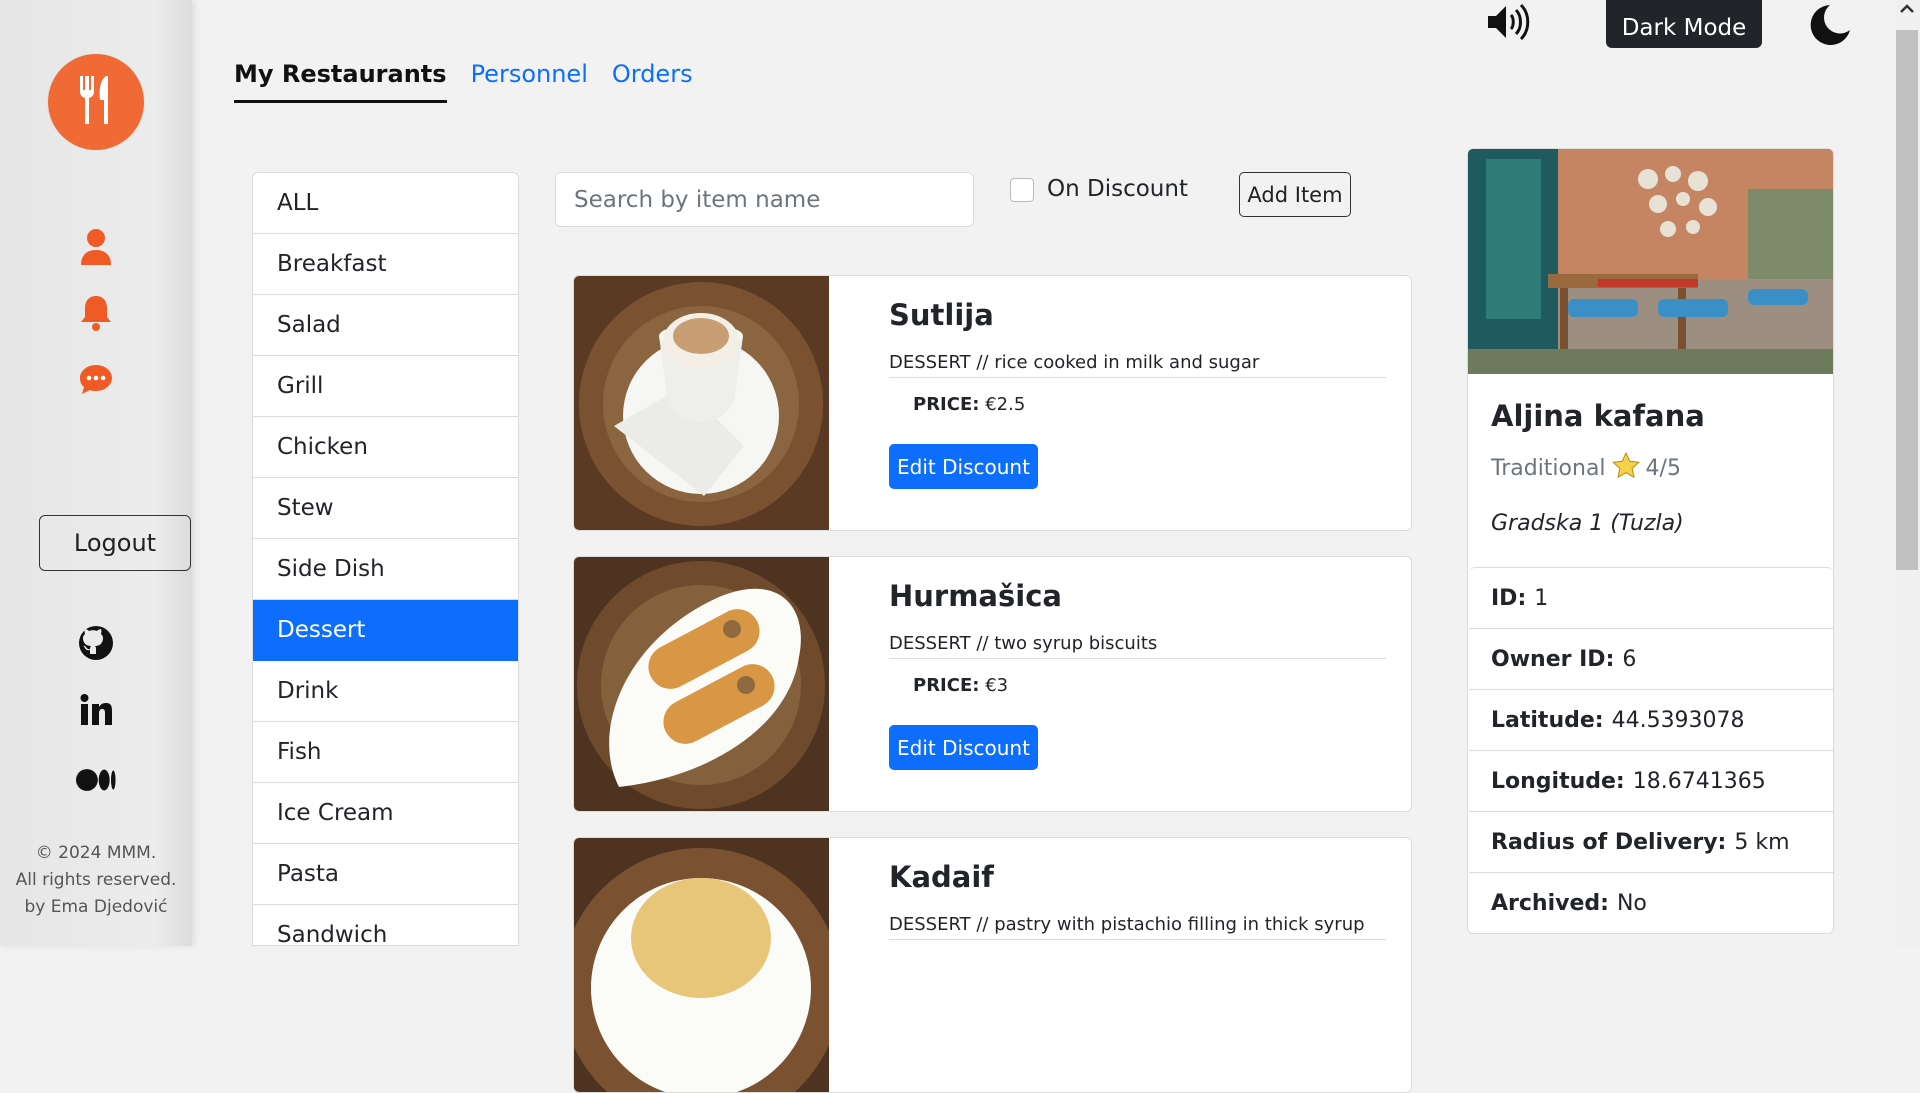 The height and width of the screenshot is (1093, 1920). What do you see at coordinates (385, 203) in the screenshot?
I see `category-all: ALL` at bounding box center [385, 203].